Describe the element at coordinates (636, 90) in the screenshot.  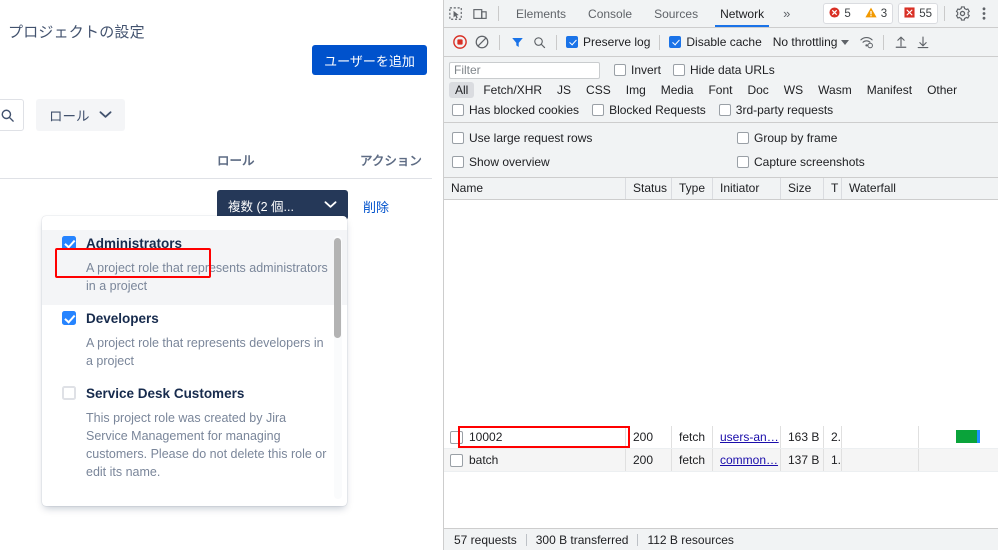
I see `type-filter-img: Img` at that location.